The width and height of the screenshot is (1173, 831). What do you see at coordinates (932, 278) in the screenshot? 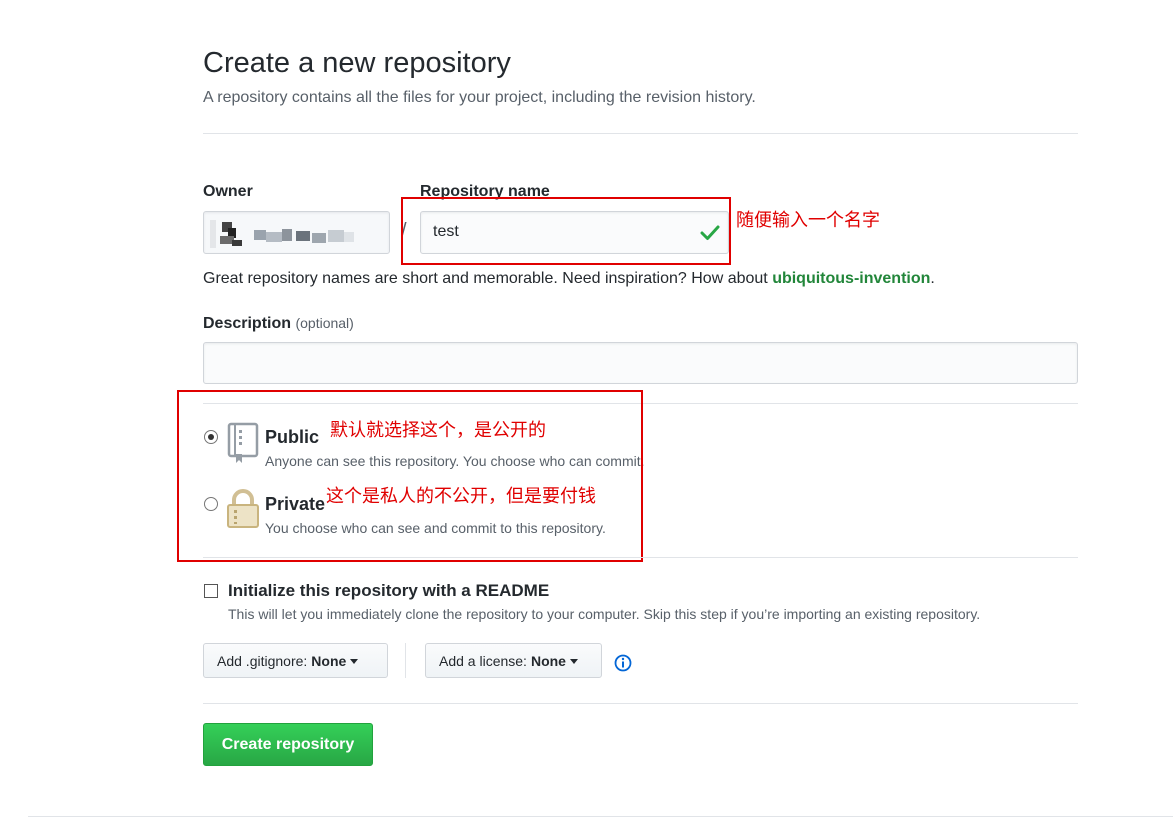
I see `inspiration-end: .` at bounding box center [932, 278].